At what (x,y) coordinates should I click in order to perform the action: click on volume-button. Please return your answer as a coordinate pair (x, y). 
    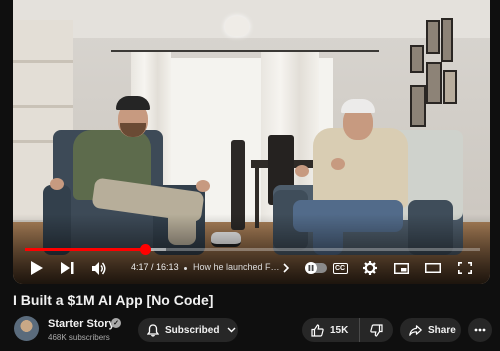
    Looking at the image, I should click on (99, 268).